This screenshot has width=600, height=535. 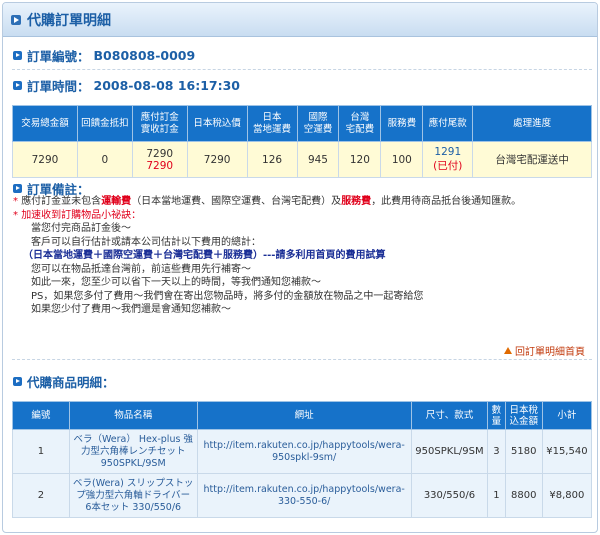 I want to click on cell-rebate: 0, so click(x=104, y=159).